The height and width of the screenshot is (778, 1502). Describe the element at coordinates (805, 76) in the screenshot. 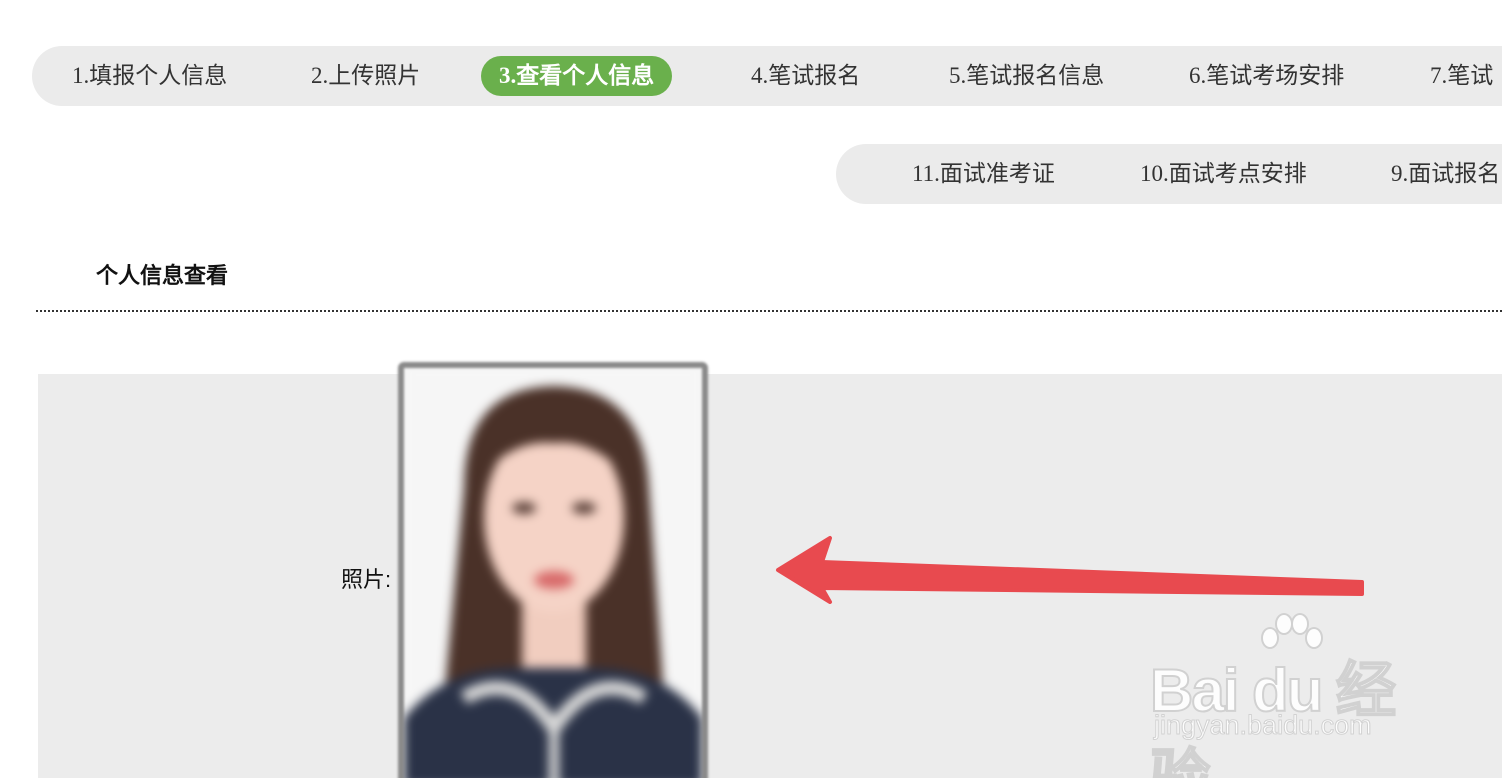

I see `step-4-written-exam-signup: 4.笔试报名` at that location.